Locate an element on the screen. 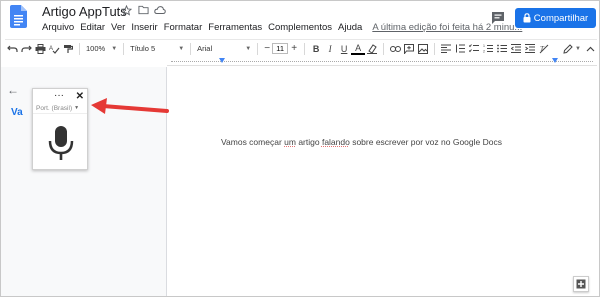 The image size is (600, 297). more-options-icon: ··· is located at coordinates (59, 96).